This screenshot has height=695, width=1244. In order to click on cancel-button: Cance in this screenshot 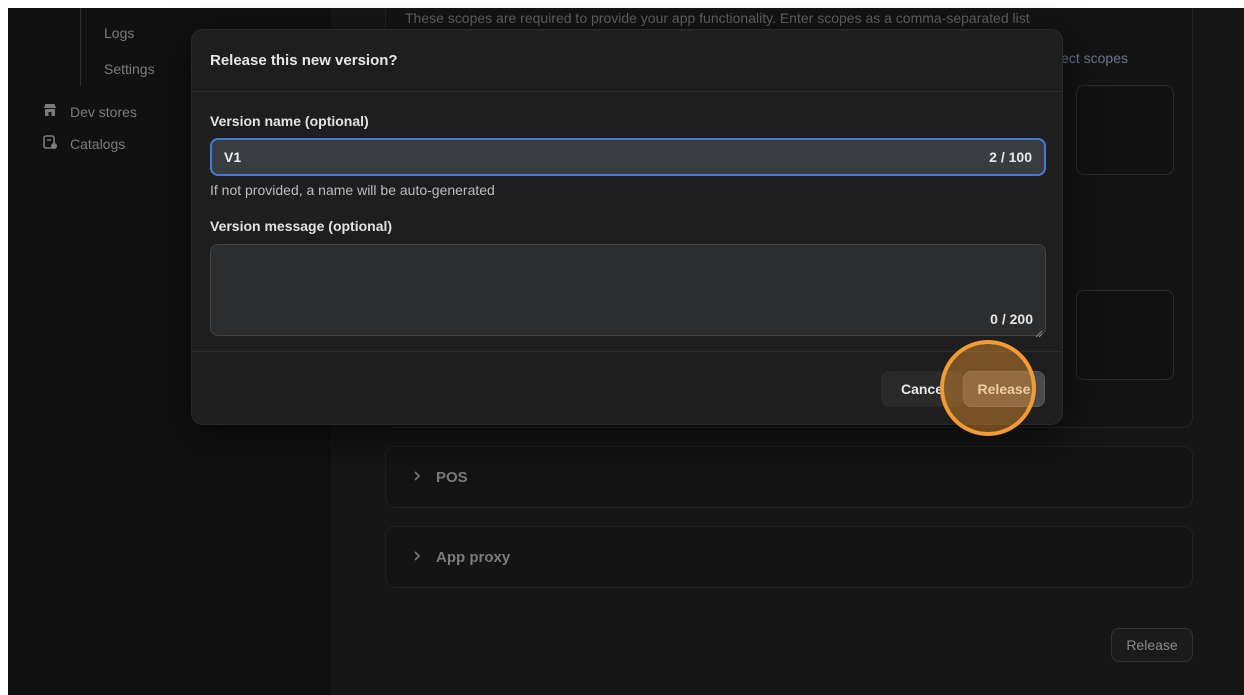, I will do `click(922, 389)`.